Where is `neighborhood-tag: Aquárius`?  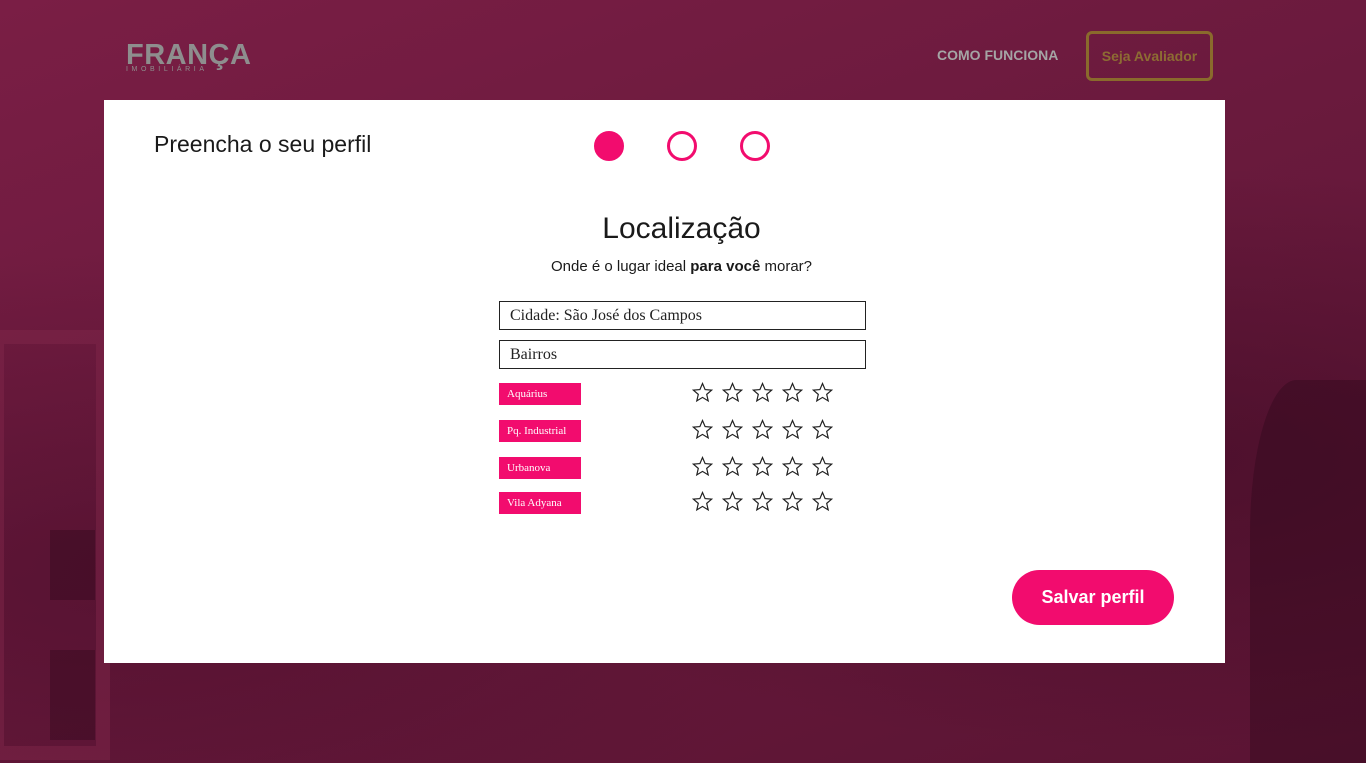
neighborhood-tag: Aquárius is located at coordinates (540, 394).